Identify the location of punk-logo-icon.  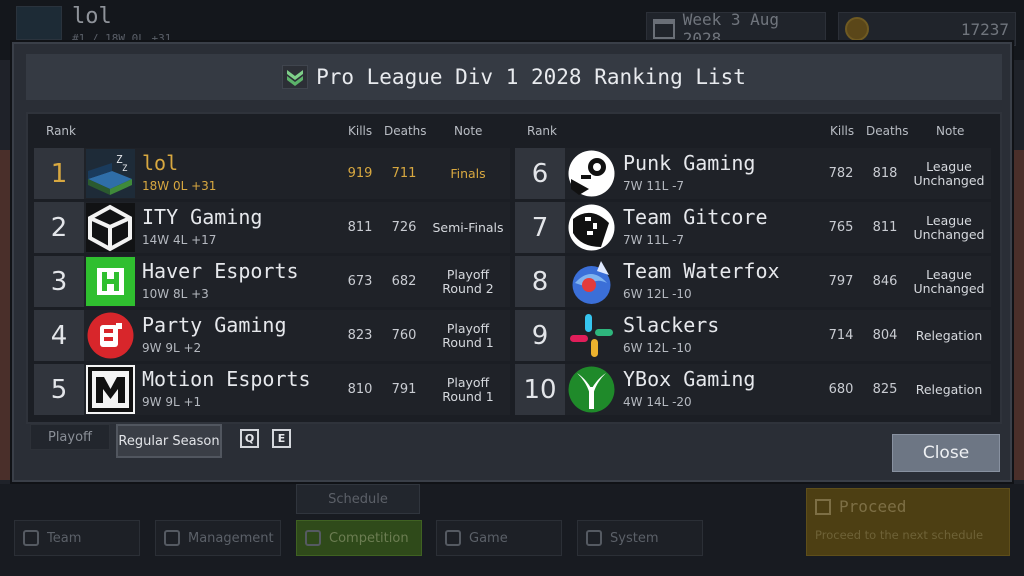
(591, 173).